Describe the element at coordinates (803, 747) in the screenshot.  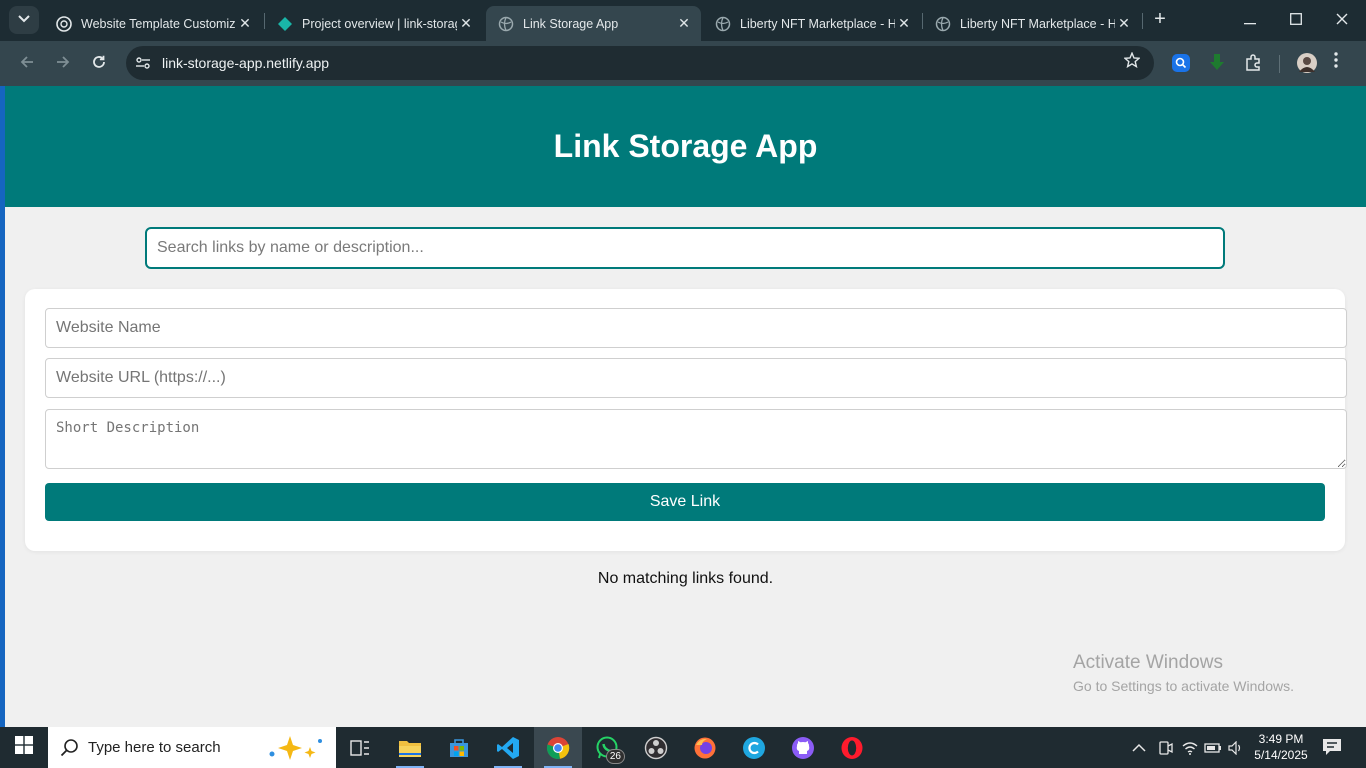
I see `github-icon` at that location.